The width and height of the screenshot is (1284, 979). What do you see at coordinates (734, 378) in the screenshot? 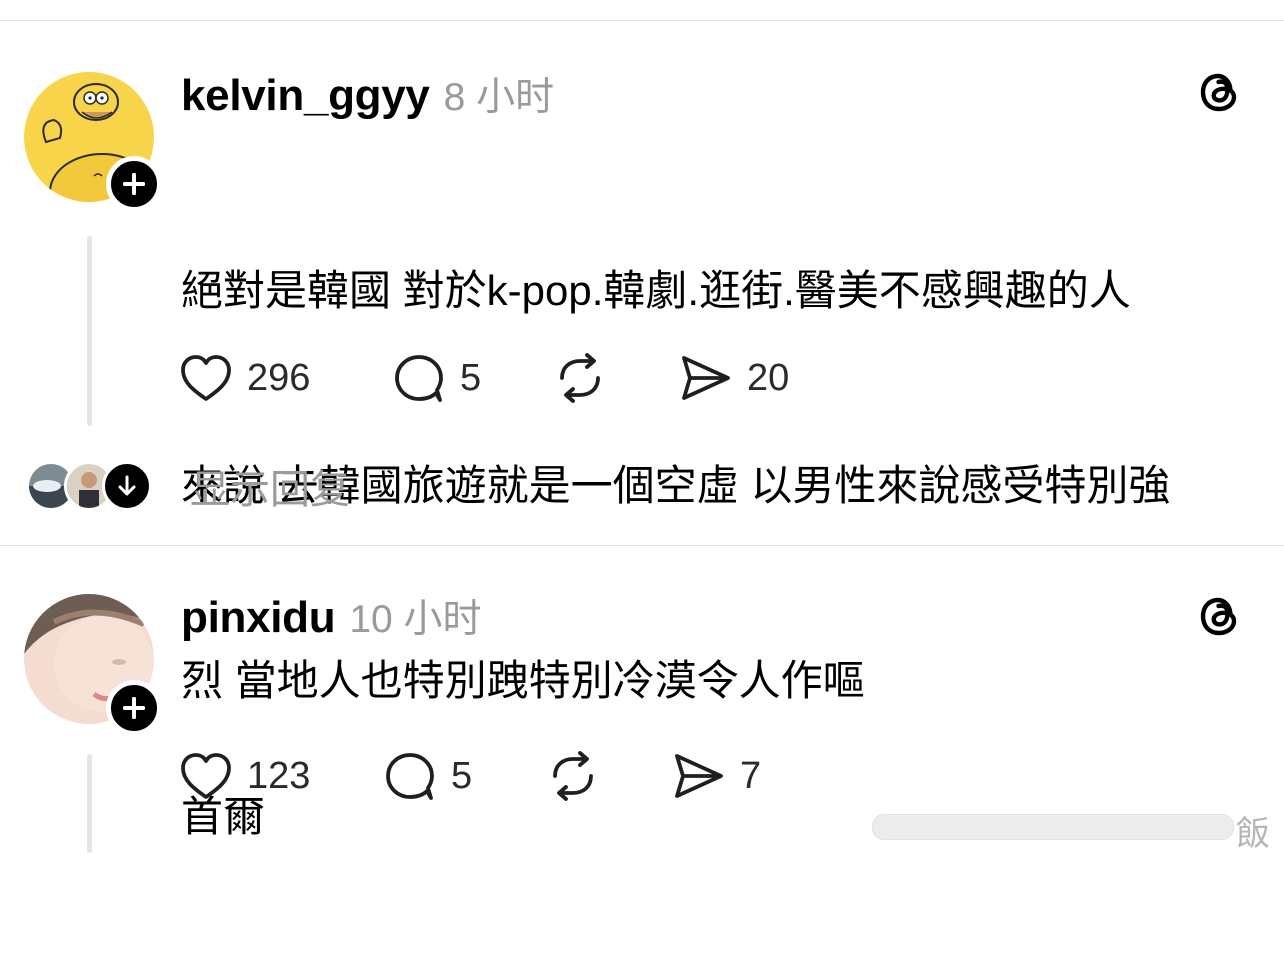
I see `share-button: 20` at bounding box center [734, 378].